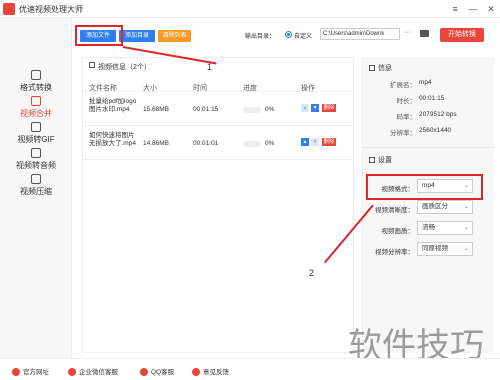 This screenshot has width=500, height=380. Describe the element at coordinates (92, 65) in the screenshot. I see `video-info-icon` at that location.